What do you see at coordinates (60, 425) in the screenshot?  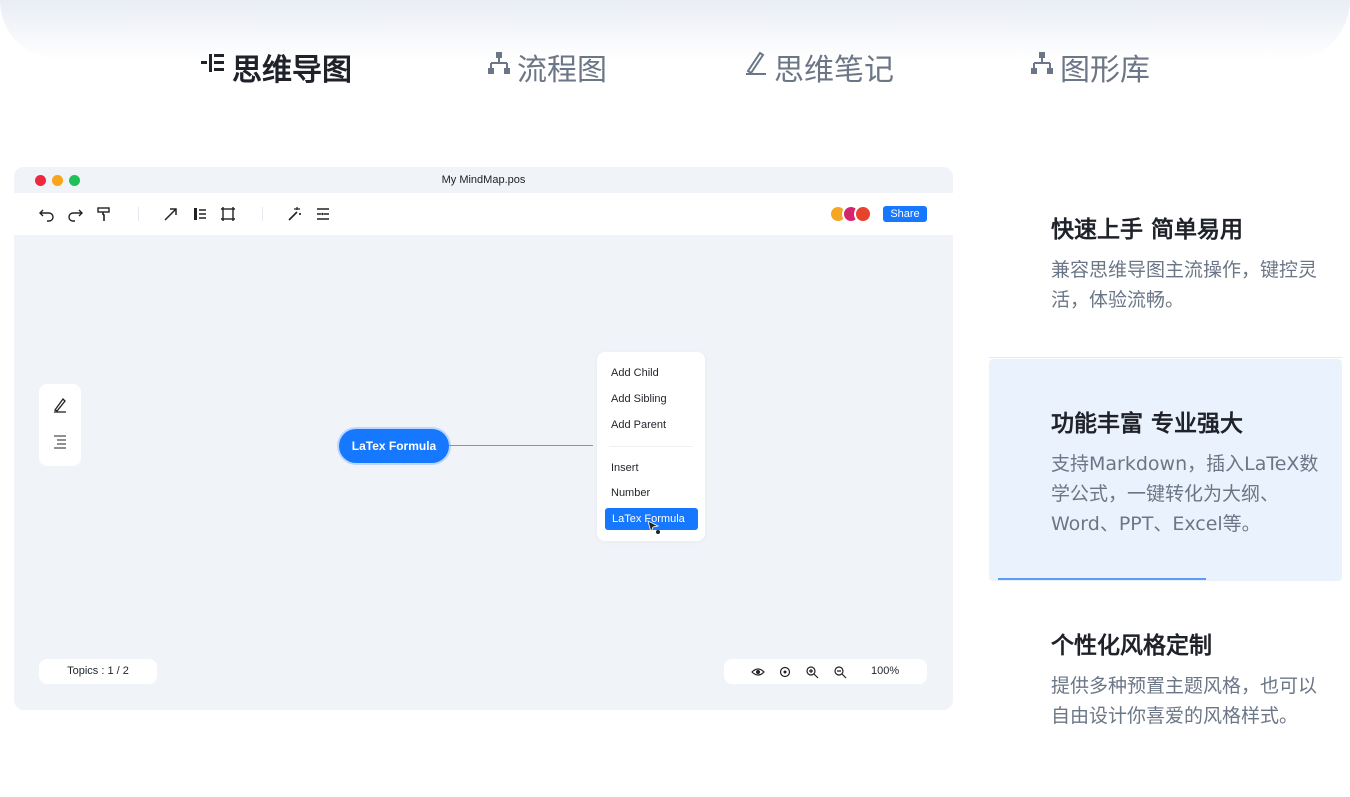 I see `left-tool-panel` at bounding box center [60, 425].